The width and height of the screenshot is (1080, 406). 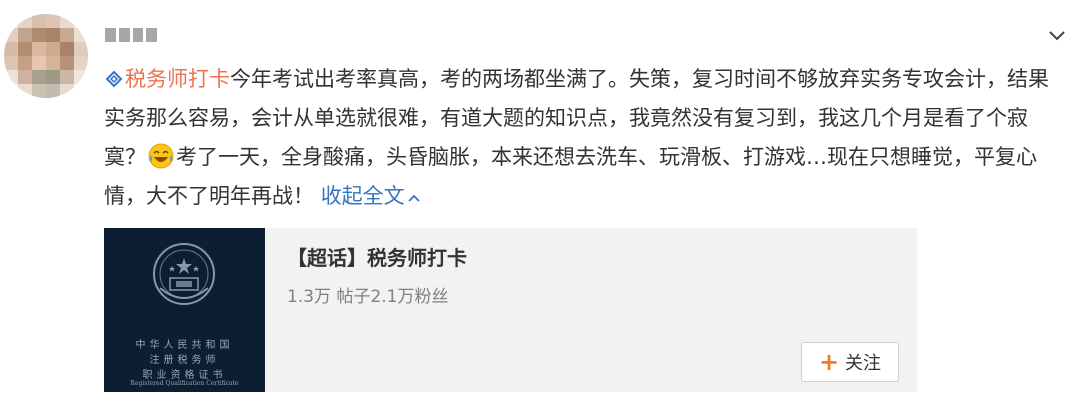 What do you see at coordinates (184, 383) in the screenshot?
I see `certificate-line-4: Registered Qualification Certificate` at bounding box center [184, 383].